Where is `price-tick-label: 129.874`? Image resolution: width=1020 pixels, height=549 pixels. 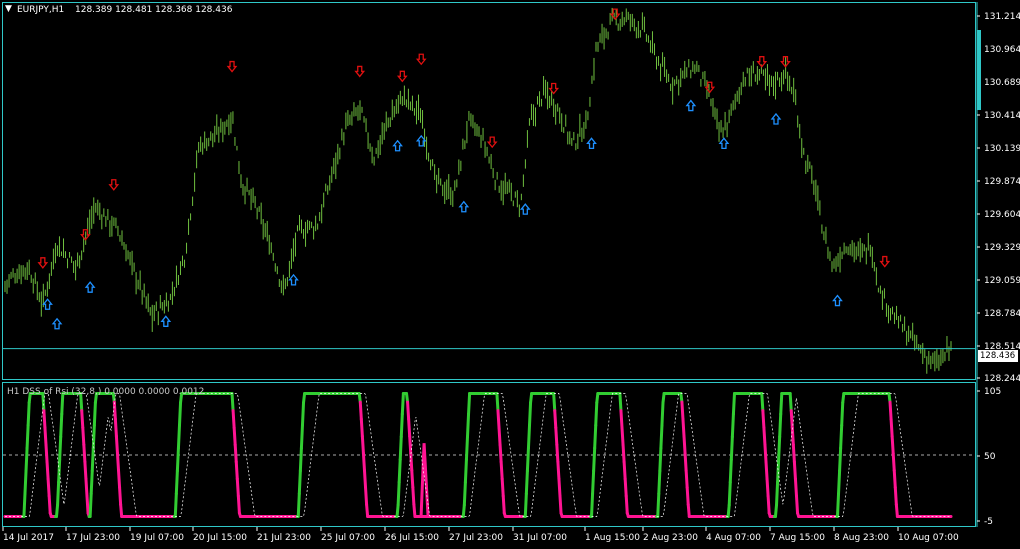
price-tick-label: 129.874 is located at coordinates (1002, 182).